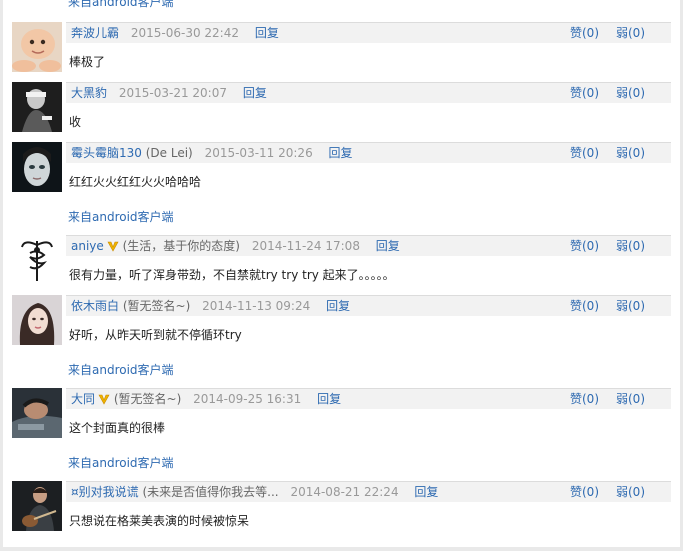 The width and height of the screenshot is (683, 551). I want to click on comment-time: 2015-03-21 20:07, so click(172, 93).